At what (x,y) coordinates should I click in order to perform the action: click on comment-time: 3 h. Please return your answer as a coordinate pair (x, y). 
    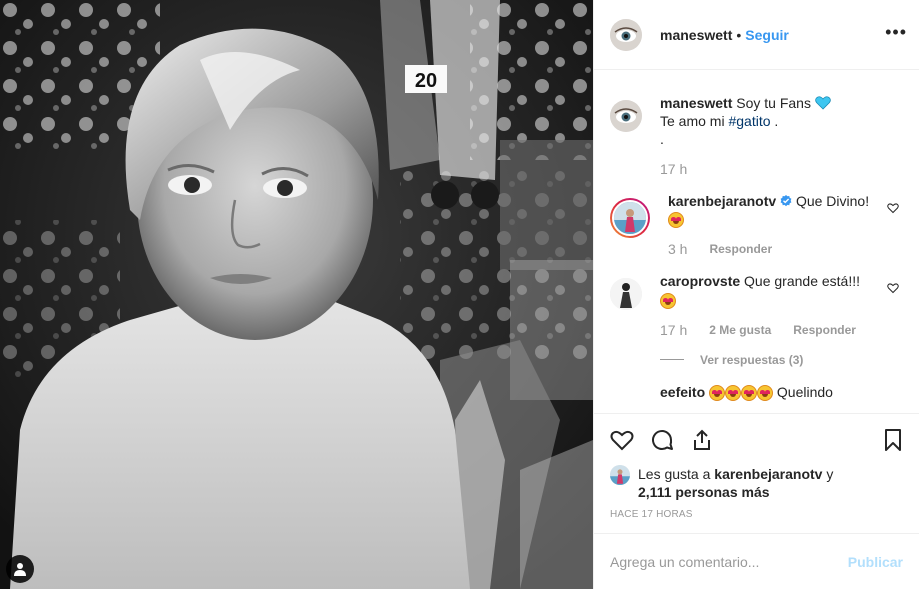
    Looking at the image, I should click on (677, 249).